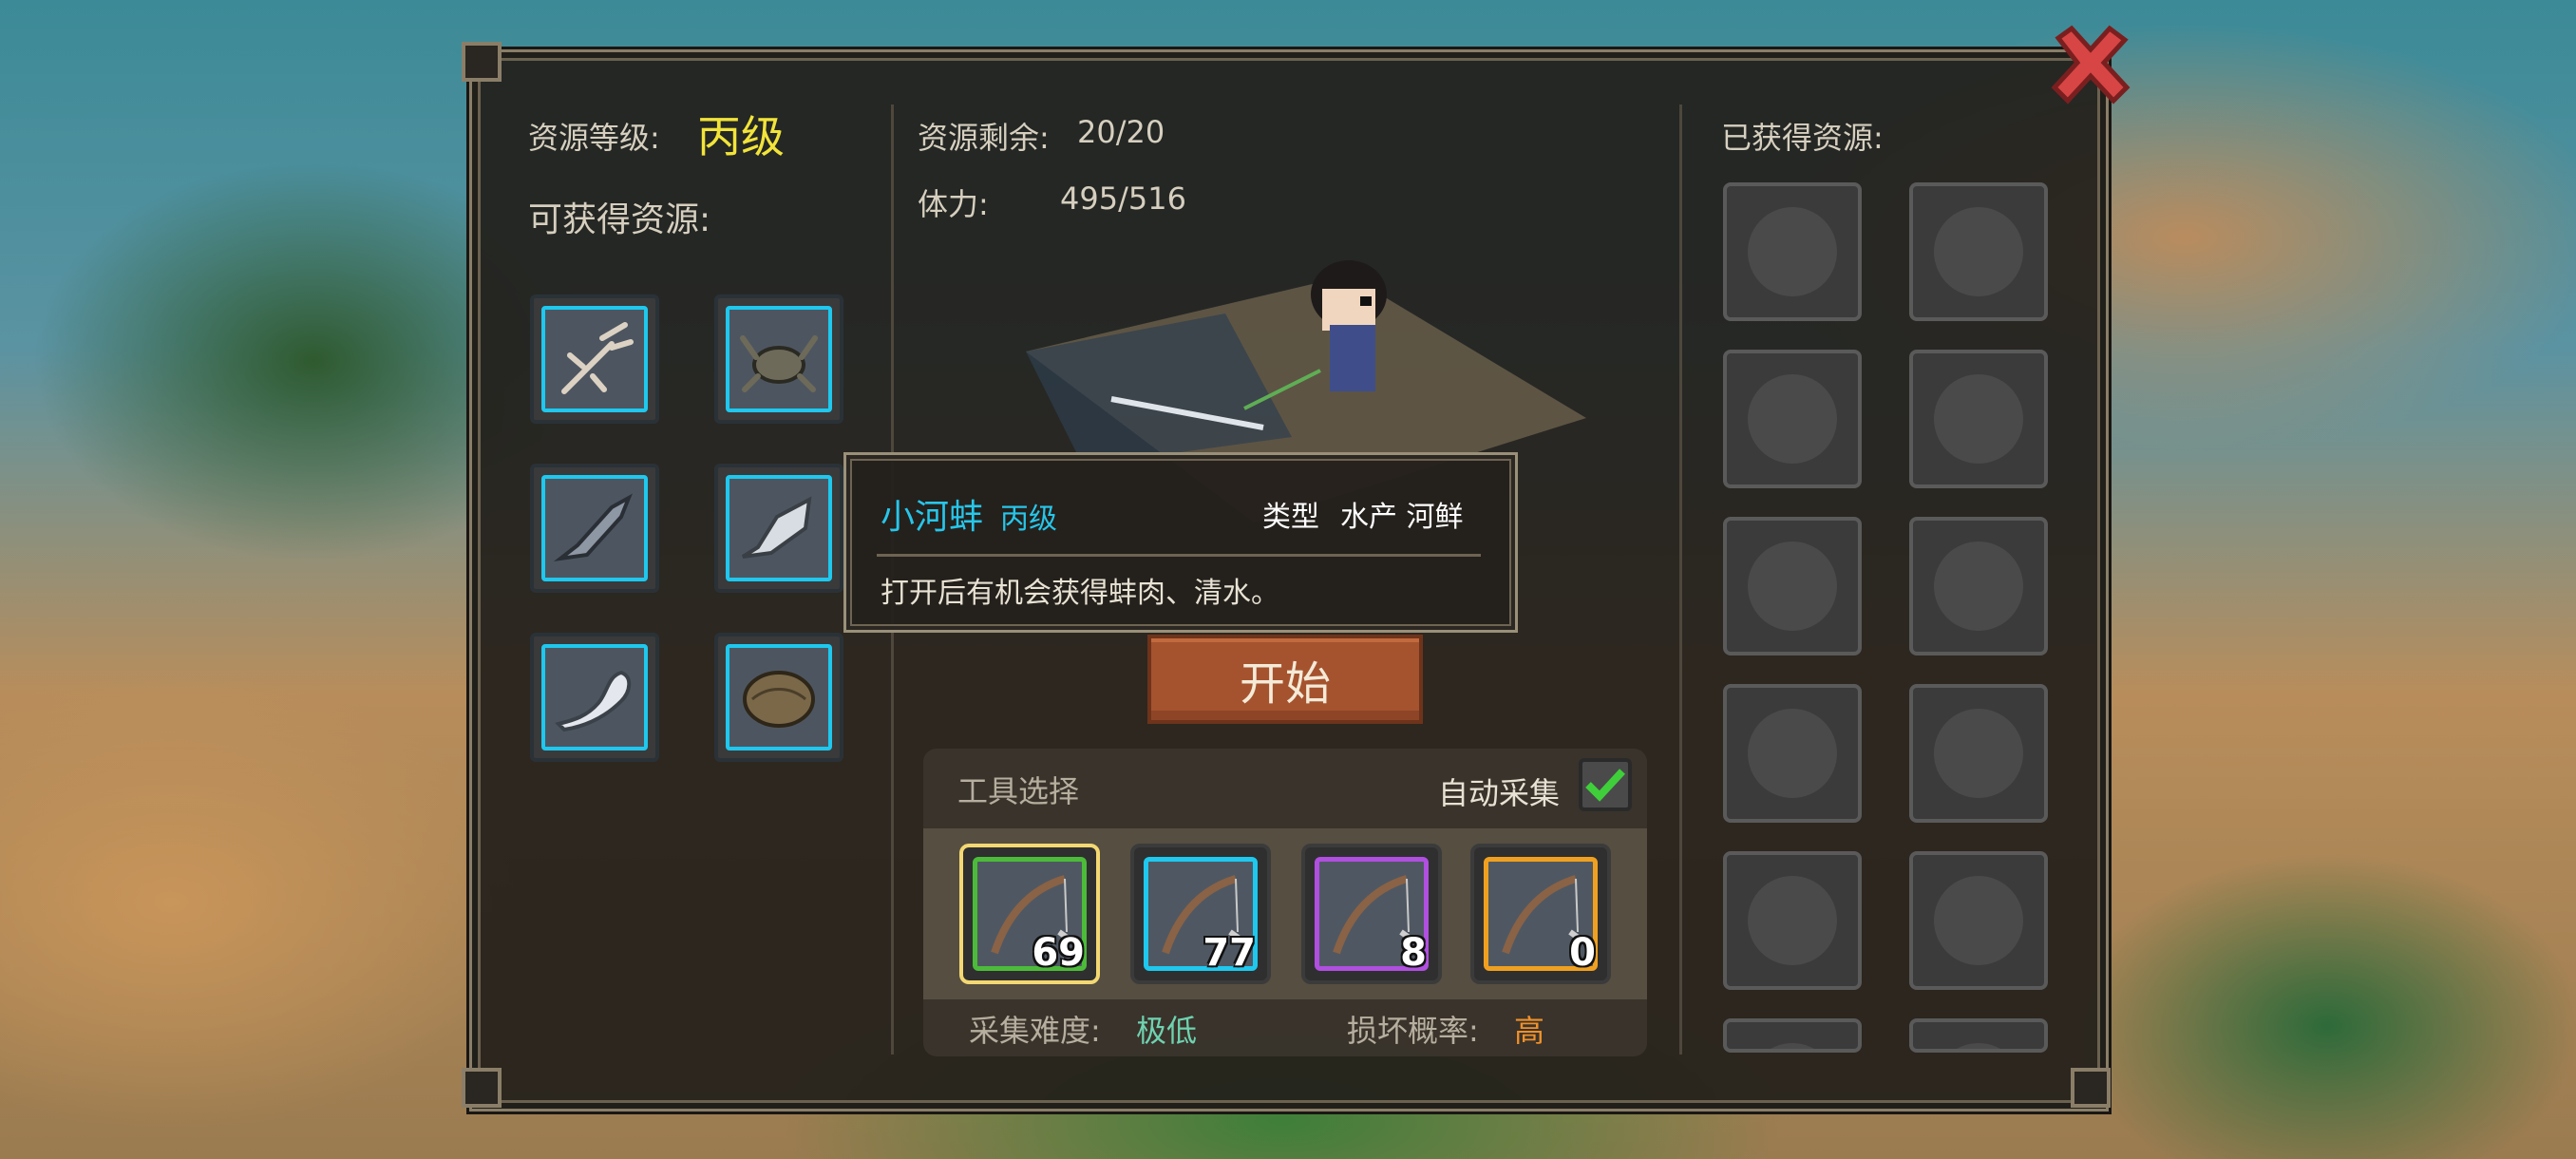 The height and width of the screenshot is (1159, 2576). I want to click on close-button, so click(2090, 64).